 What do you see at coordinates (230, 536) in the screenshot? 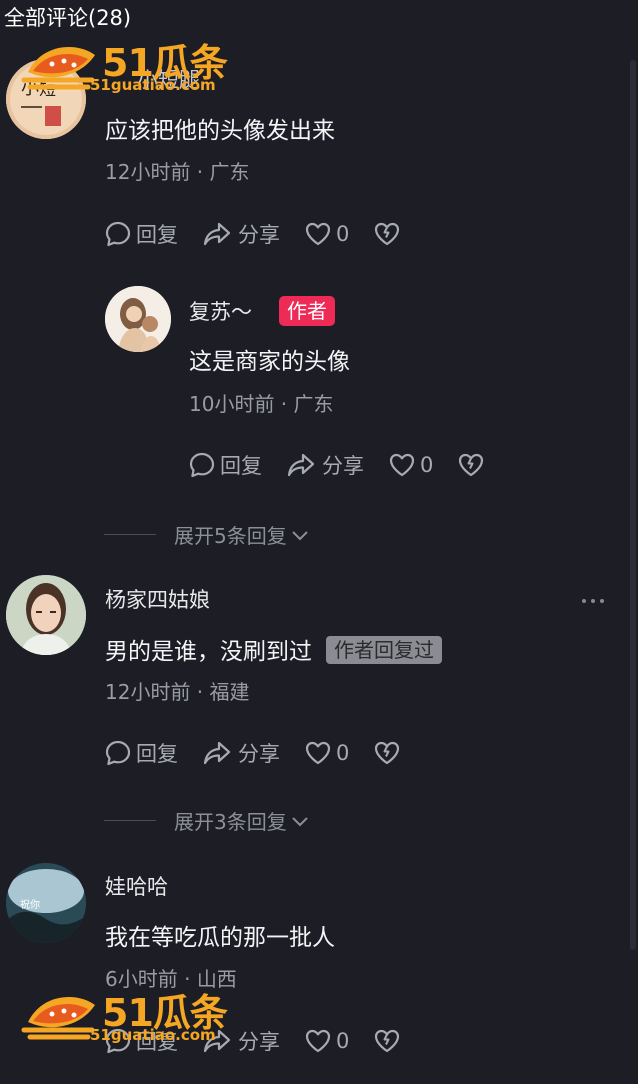
I see `expand-replies-label: 展开5条回复` at bounding box center [230, 536].